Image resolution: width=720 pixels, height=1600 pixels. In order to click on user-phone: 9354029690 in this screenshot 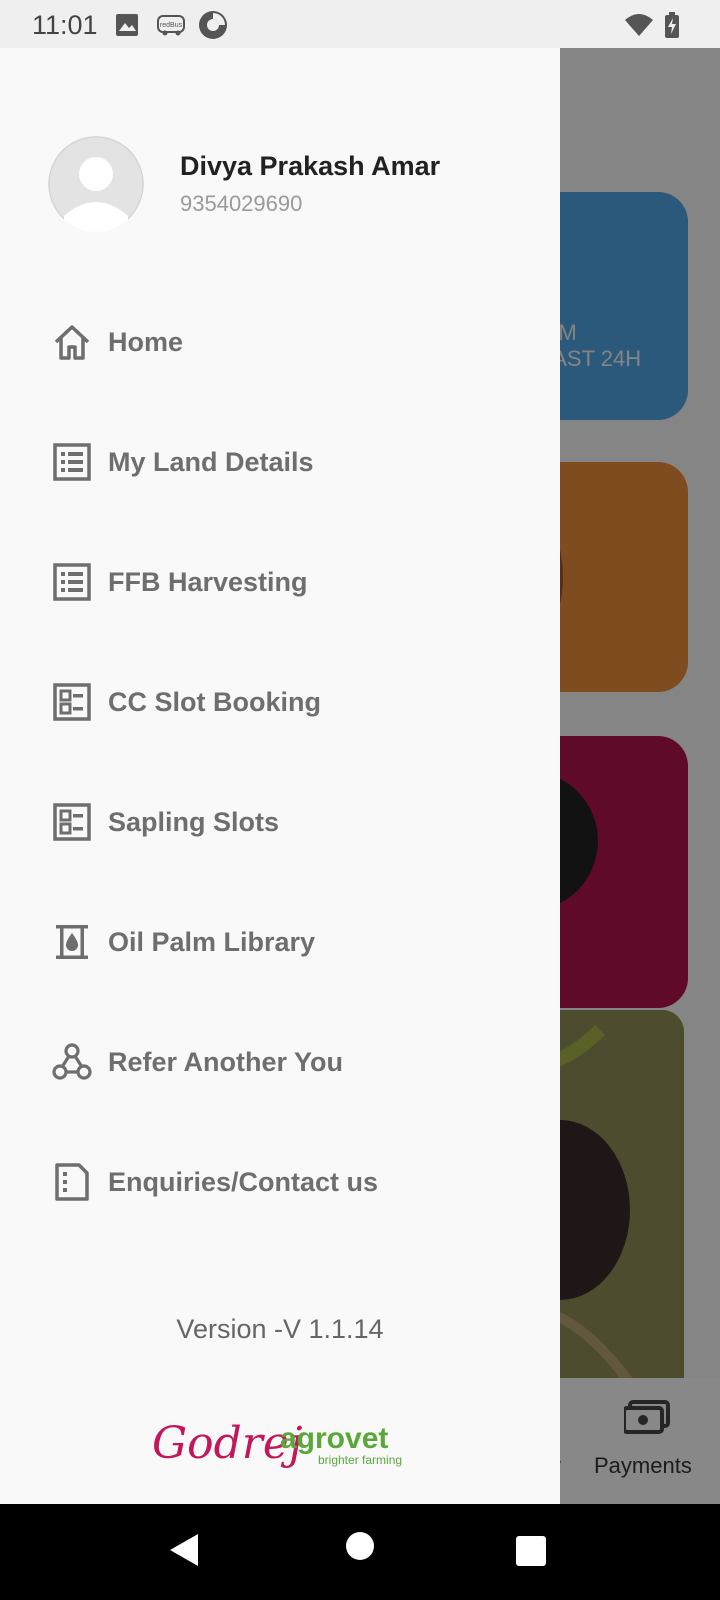, I will do `click(241, 203)`.